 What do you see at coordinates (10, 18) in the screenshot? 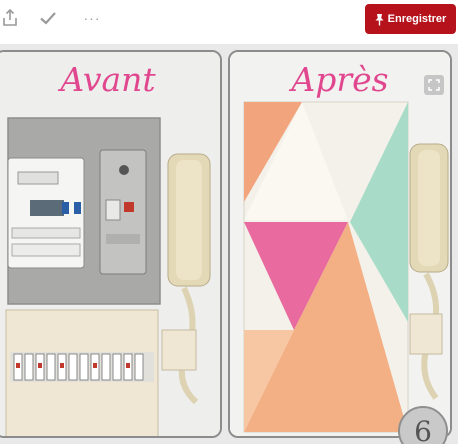
I see `share-icon` at bounding box center [10, 18].